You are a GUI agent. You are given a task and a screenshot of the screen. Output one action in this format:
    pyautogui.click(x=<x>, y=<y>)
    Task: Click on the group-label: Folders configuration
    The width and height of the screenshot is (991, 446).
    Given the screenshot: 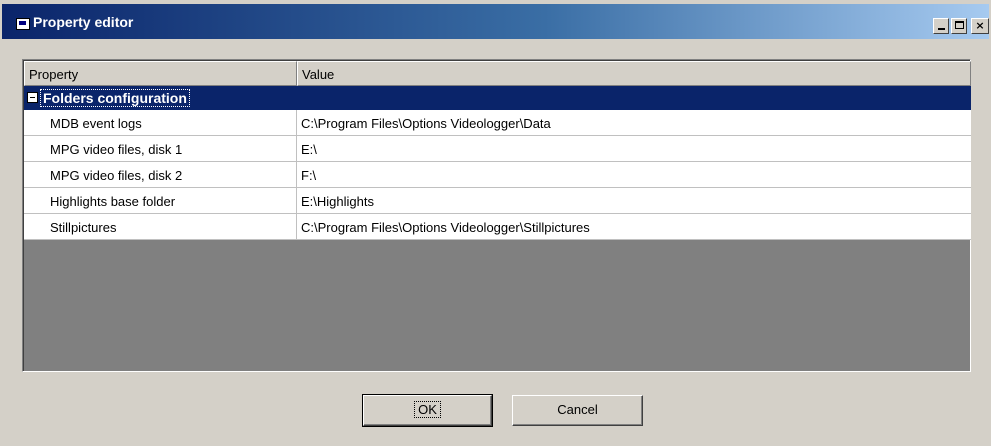 What is the action you would take?
    pyautogui.click(x=115, y=98)
    